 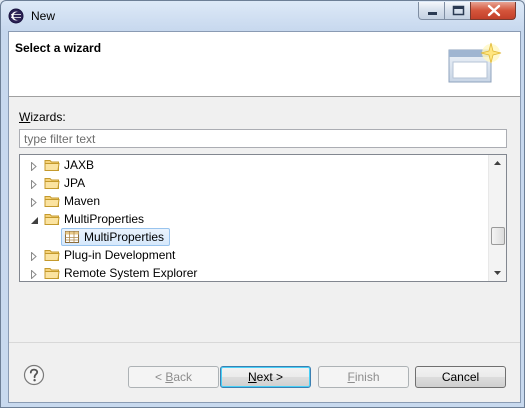 What do you see at coordinates (25, 117) in the screenshot?
I see `wizards-label-mnemonic: W` at bounding box center [25, 117].